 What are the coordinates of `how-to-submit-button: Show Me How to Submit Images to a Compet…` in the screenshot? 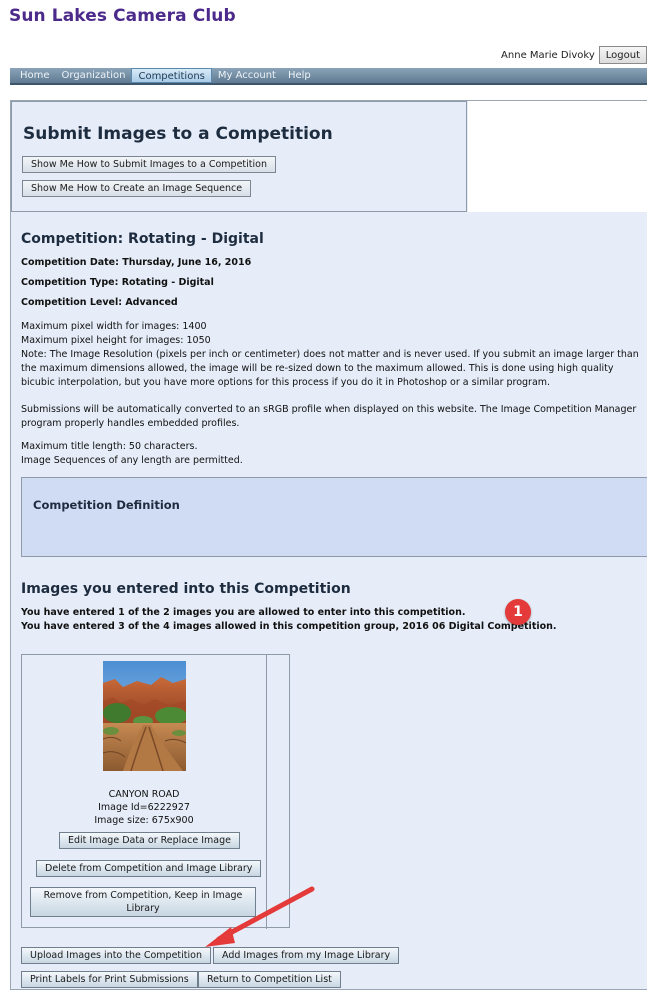 It's located at (149, 164).